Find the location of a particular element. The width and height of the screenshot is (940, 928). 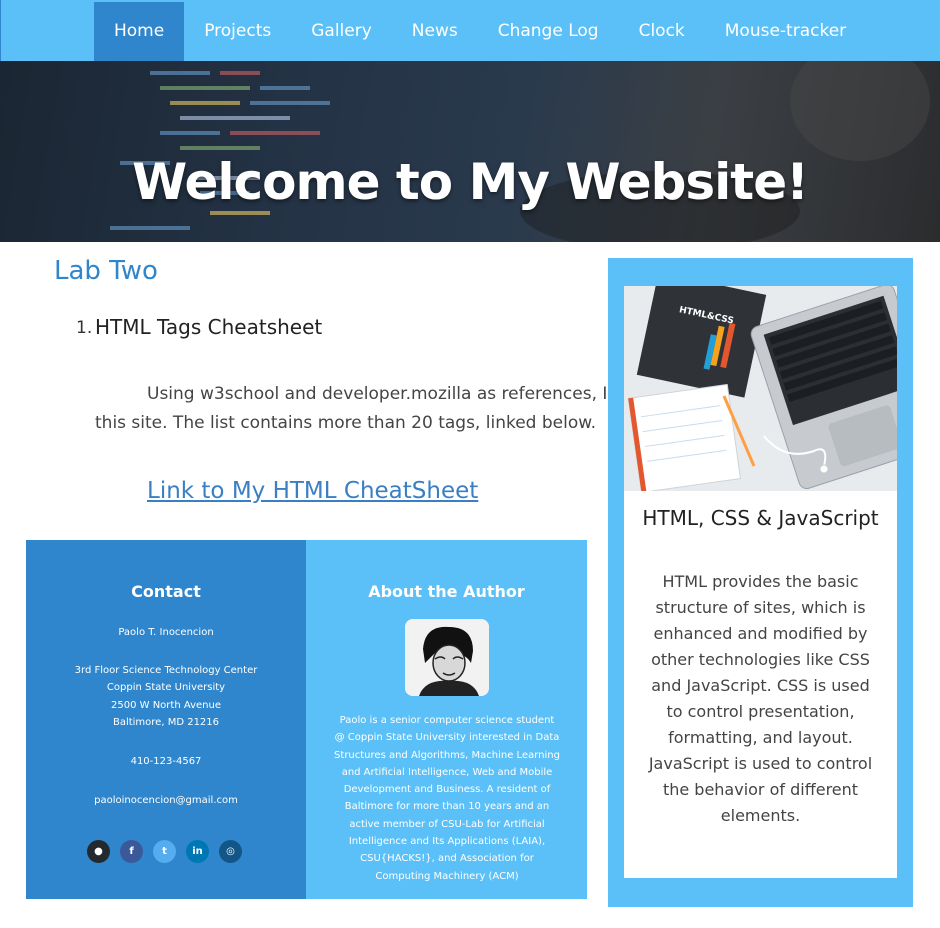

instagram-icon: ◎ is located at coordinates (230, 851).